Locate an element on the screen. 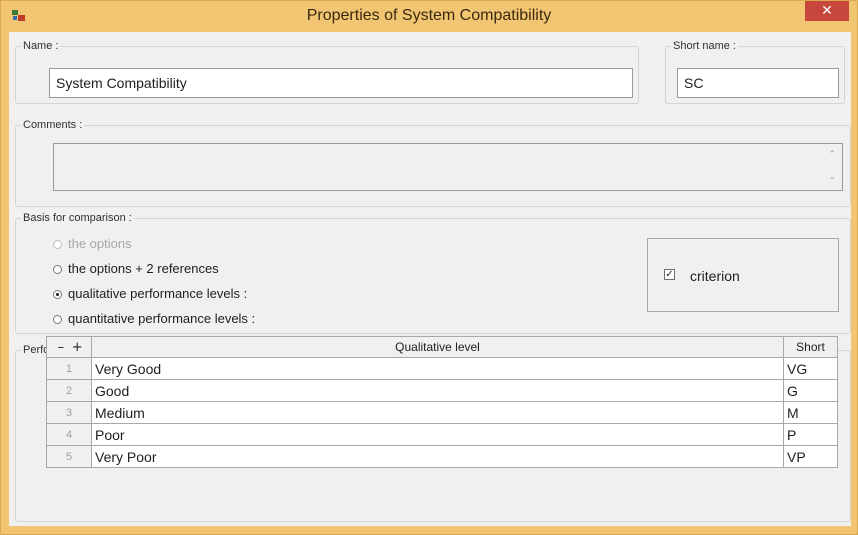 The height and width of the screenshot is (535, 858). basis-legend: Basis for comparison : is located at coordinates (77, 218).